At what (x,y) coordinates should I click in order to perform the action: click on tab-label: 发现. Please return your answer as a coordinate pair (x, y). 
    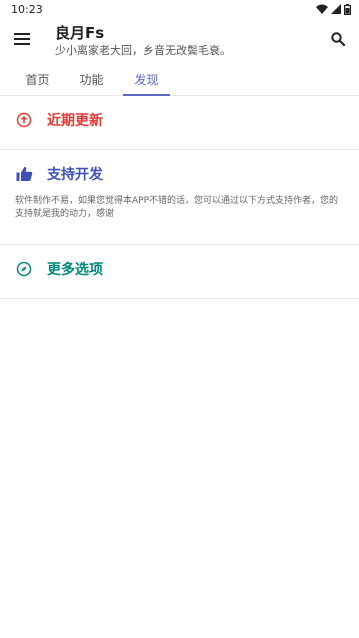
    Looking at the image, I should click on (146, 80).